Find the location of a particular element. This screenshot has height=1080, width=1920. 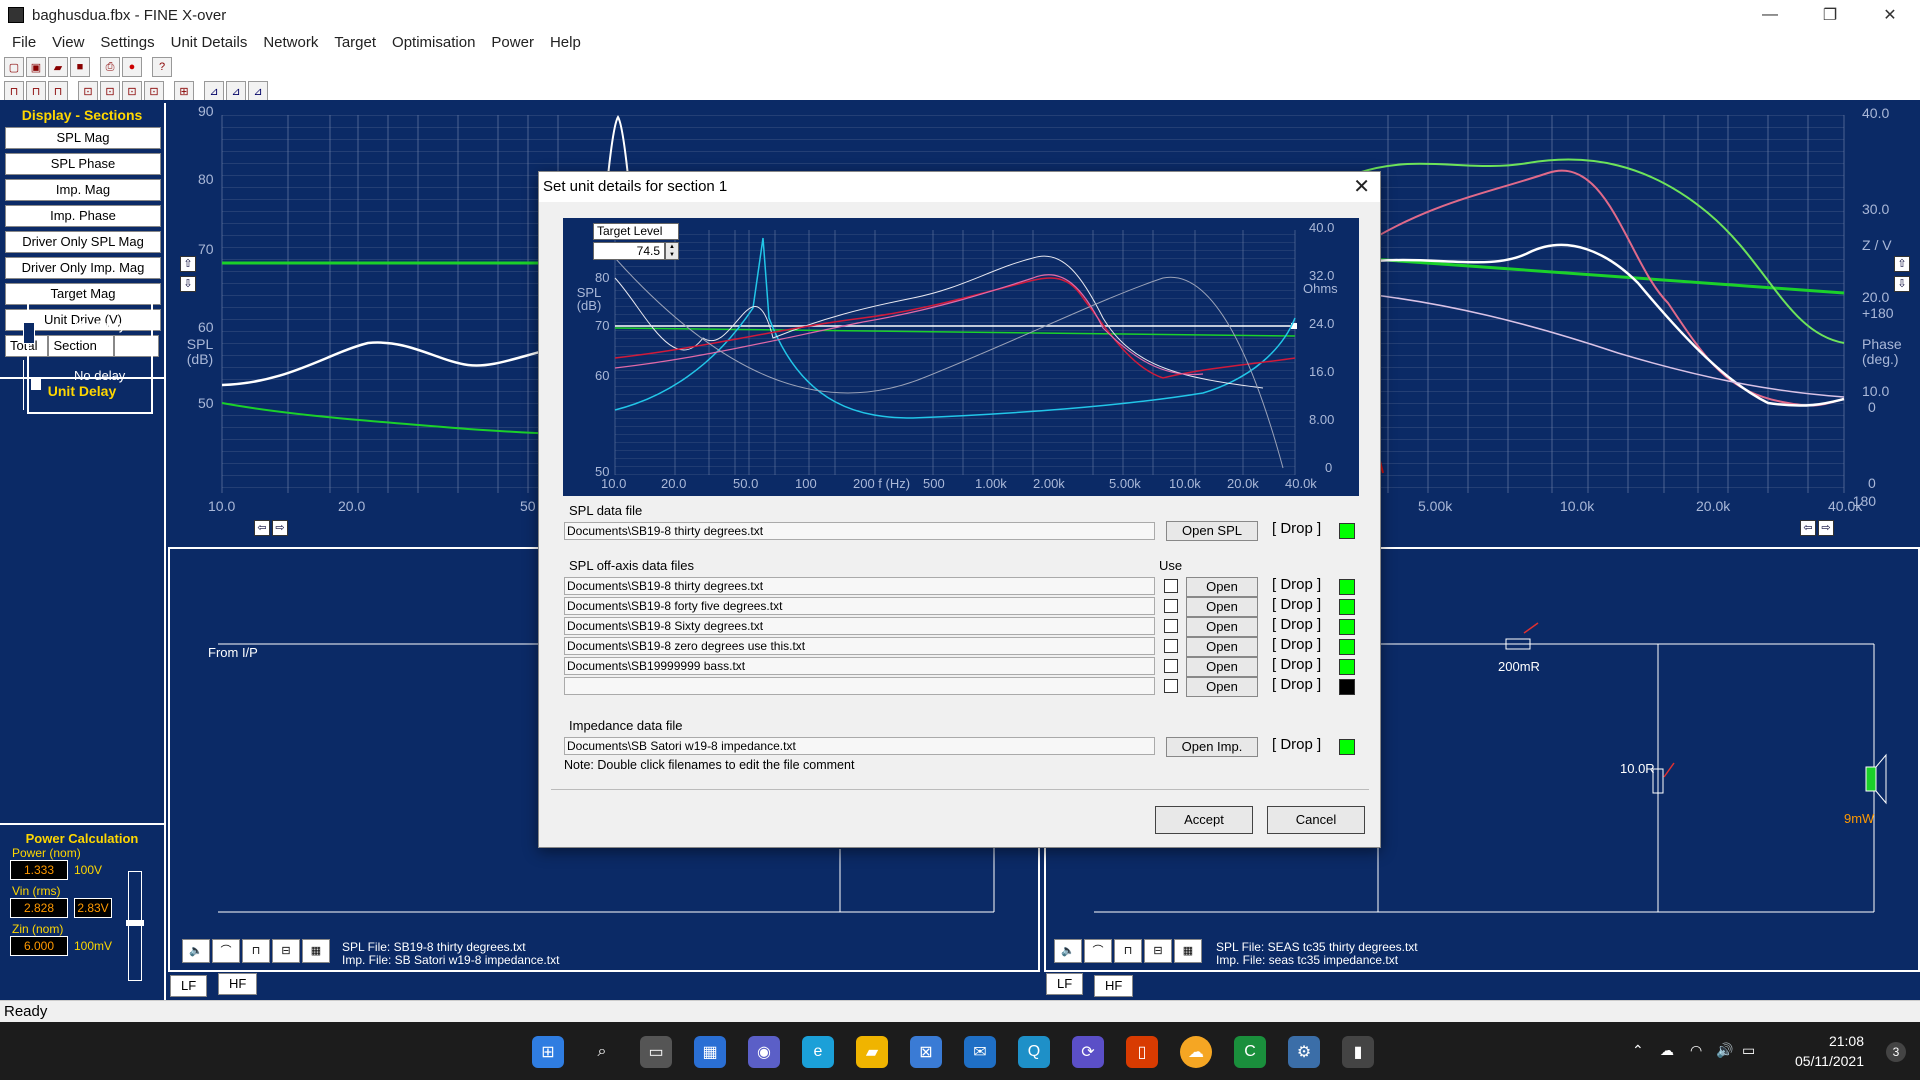

chat-icon: ◉ is located at coordinates (764, 1052).